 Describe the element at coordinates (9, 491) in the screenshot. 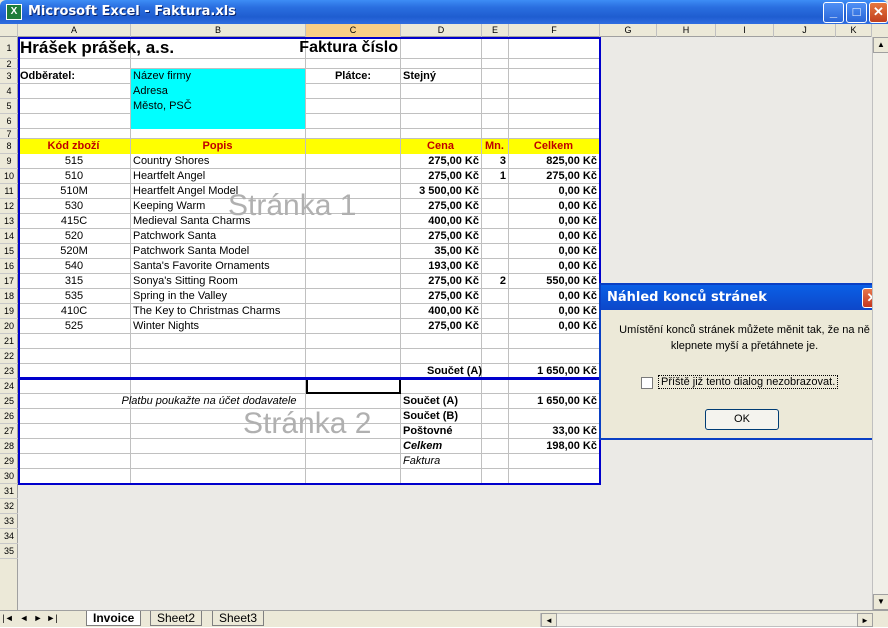

I see `row-header-31: 31` at that location.